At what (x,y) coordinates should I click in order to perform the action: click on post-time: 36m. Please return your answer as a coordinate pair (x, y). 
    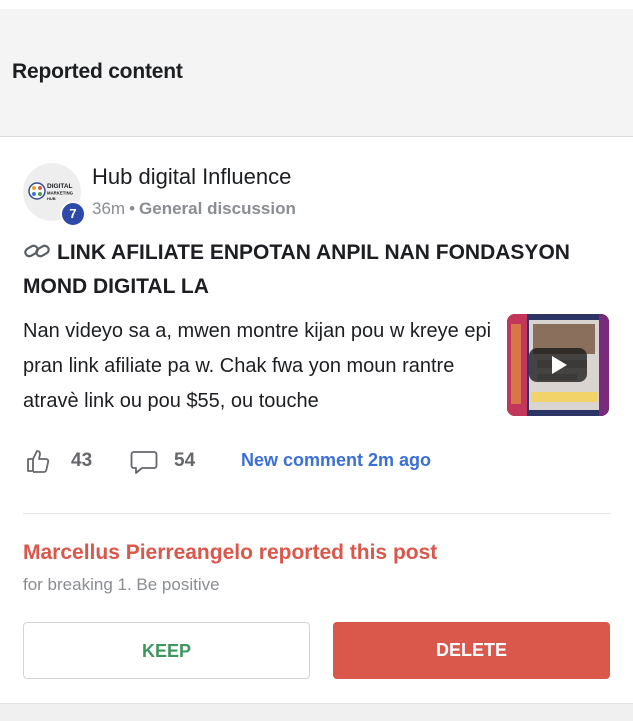
    Looking at the image, I should click on (109, 208).